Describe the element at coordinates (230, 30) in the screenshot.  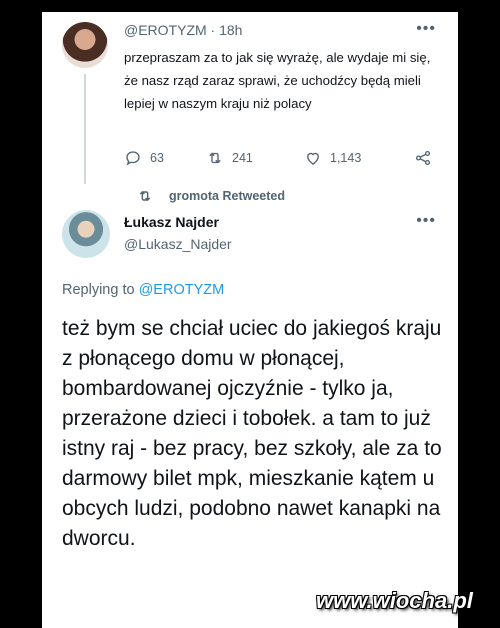
I see `timestamp: 18h` at that location.